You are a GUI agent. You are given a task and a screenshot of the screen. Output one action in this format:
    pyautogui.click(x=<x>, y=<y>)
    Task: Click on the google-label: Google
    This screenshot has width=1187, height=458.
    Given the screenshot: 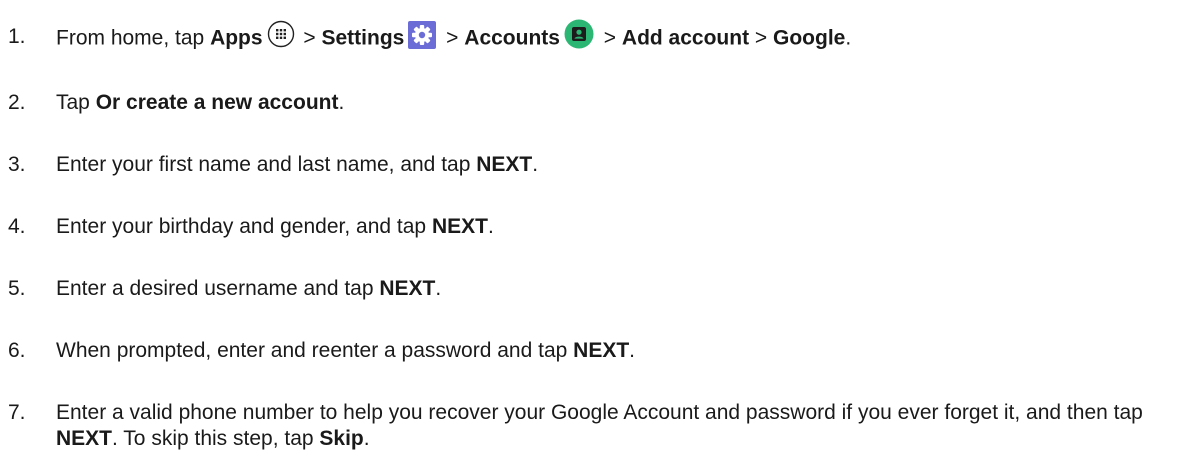 What is the action you would take?
    pyautogui.click(x=809, y=38)
    